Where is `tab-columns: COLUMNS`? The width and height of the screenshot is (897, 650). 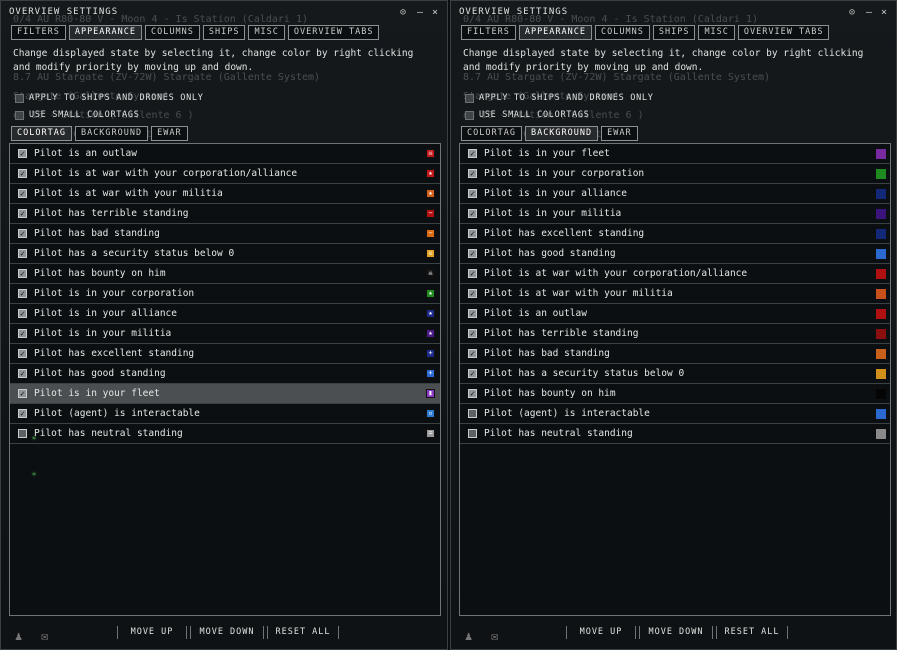 tab-columns: COLUMNS is located at coordinates (622, 32).